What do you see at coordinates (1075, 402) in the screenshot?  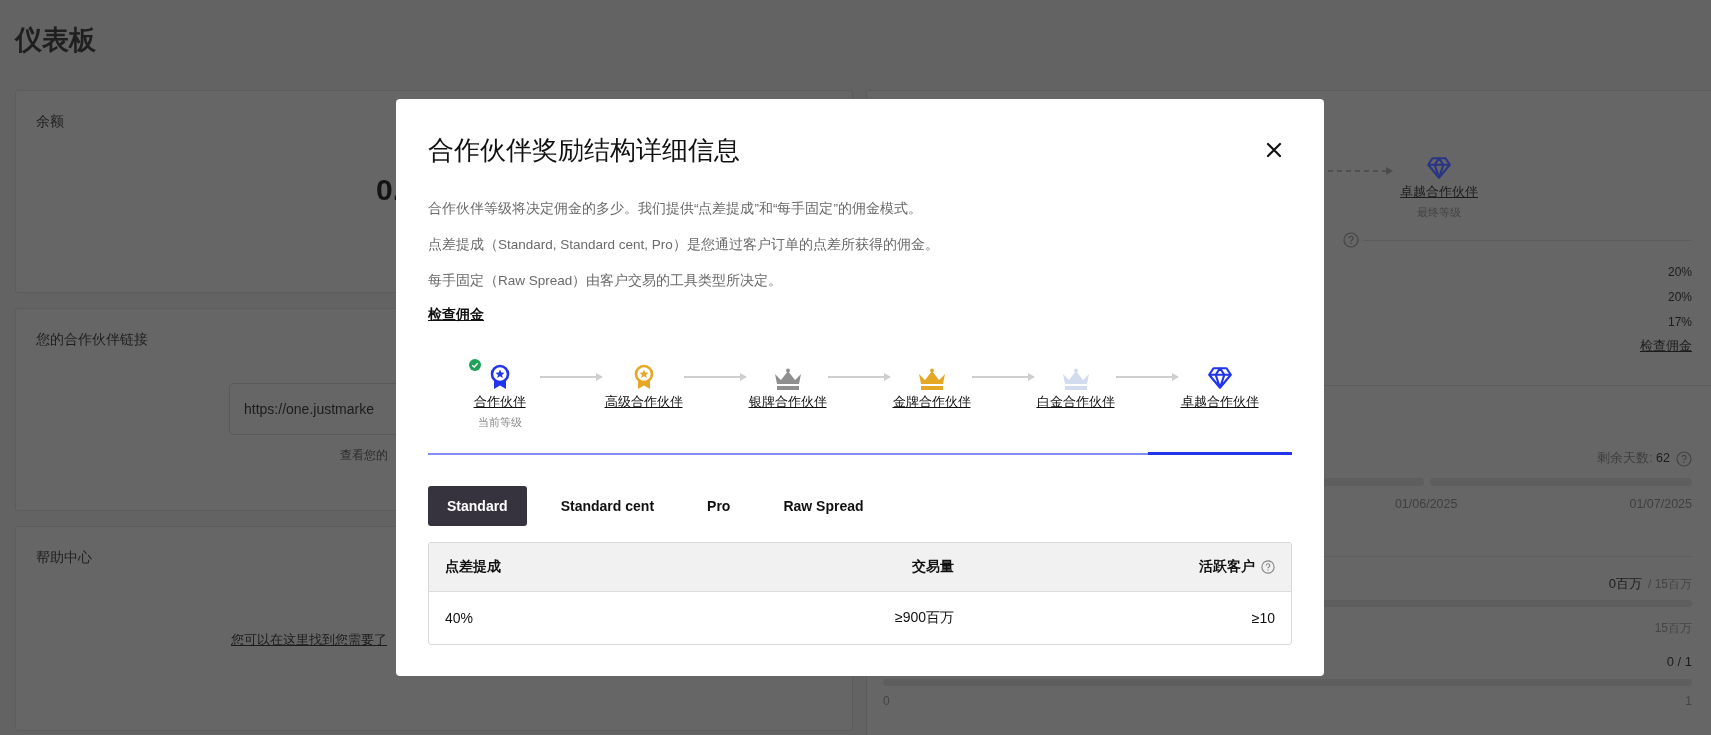 I see `tier-link: 白金合作伙伴` at bounding box center [1075, 402].